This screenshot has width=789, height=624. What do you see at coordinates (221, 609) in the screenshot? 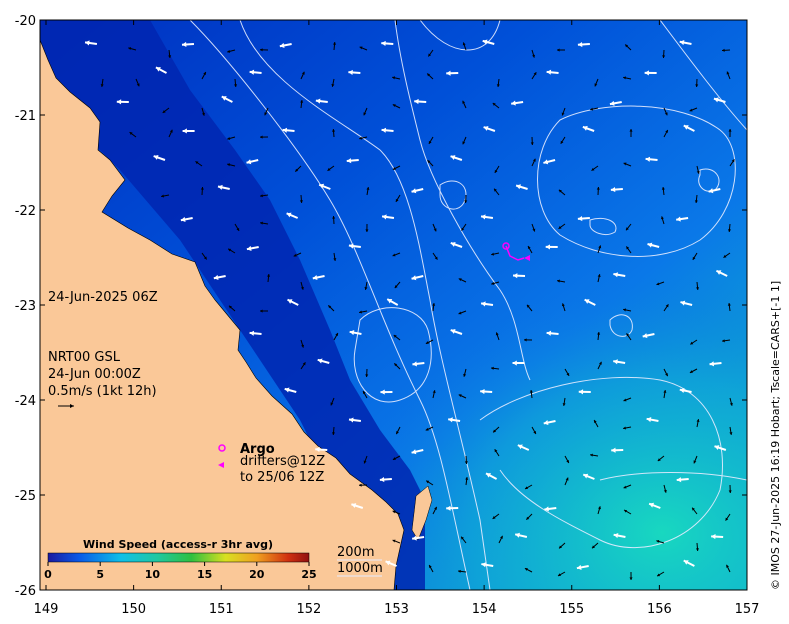
I see `x-tick-label: 151` at bounding box center [221, 609].